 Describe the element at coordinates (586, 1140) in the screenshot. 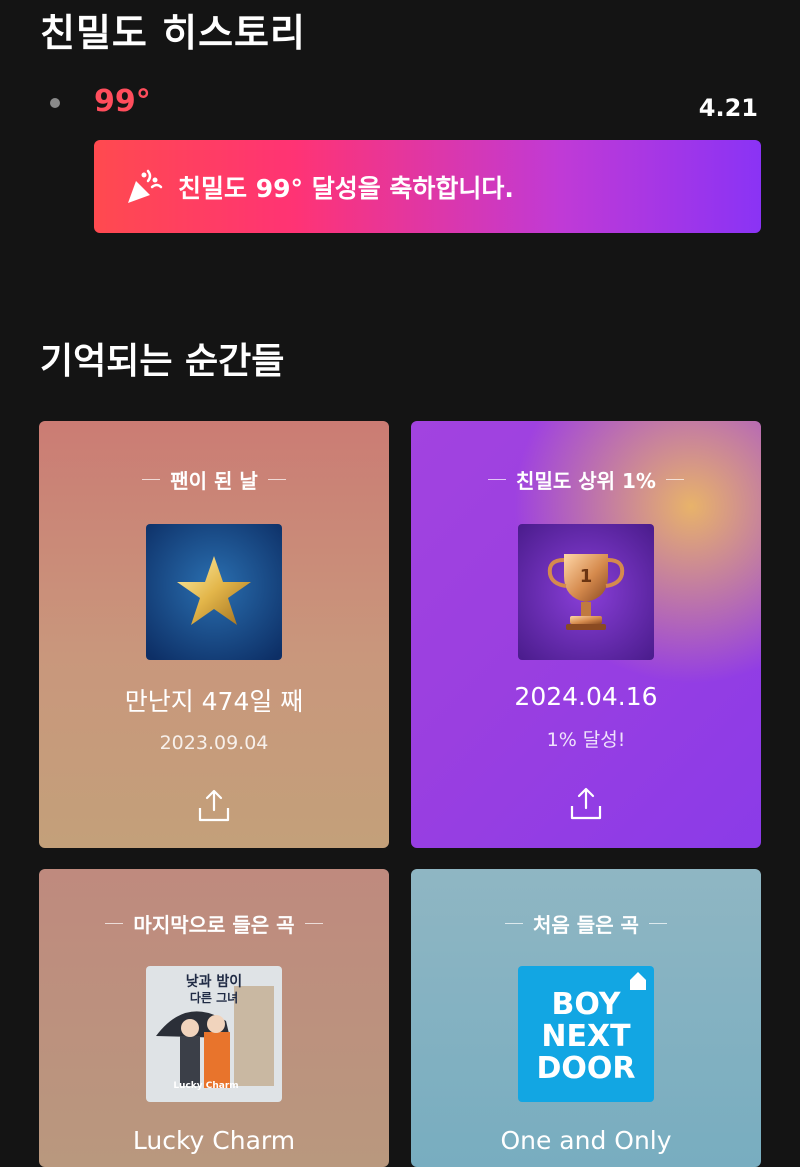

I see `card-main-text: One and Only` at that location.